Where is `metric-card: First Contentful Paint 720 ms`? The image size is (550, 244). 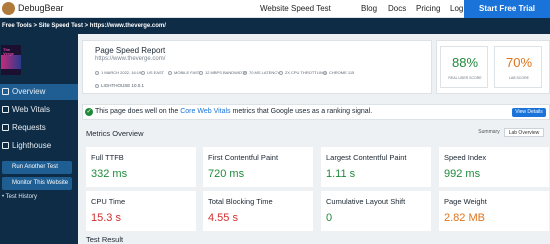 metric-card: First Contentful Paint 720 ms is located at coordinates (258, 167).